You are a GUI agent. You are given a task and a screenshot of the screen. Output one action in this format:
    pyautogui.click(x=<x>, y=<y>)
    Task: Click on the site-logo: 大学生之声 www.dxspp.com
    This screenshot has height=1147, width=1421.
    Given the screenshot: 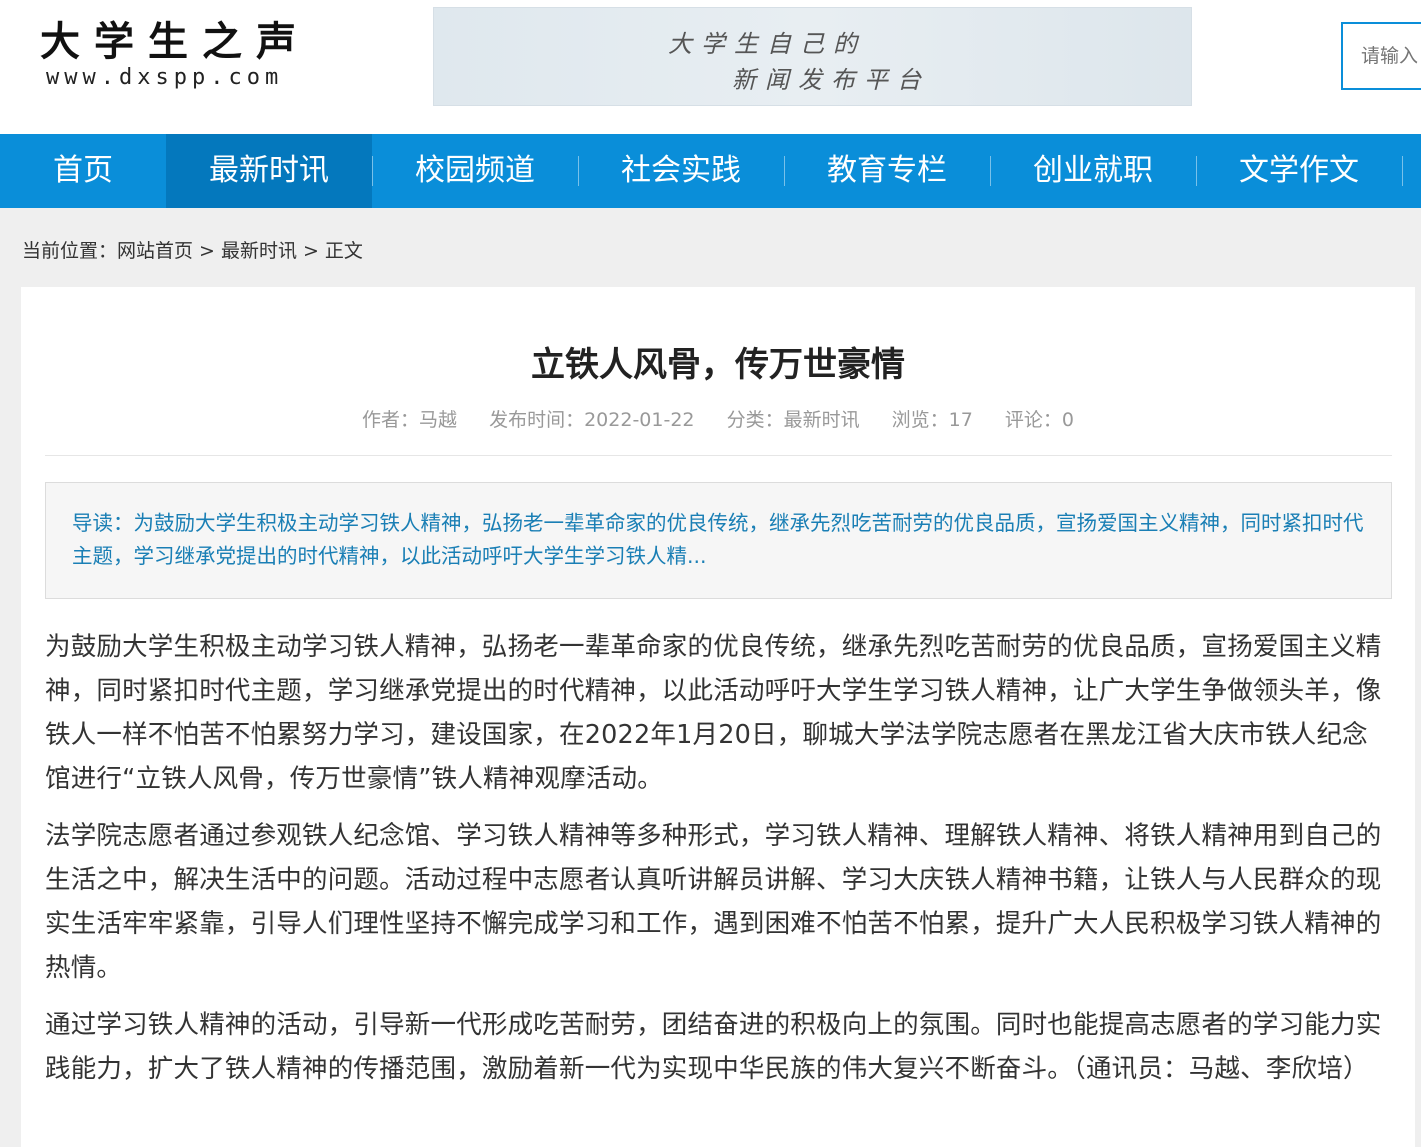 What is the action you would take?
    pyautogui.click(x=190, y=56)
    